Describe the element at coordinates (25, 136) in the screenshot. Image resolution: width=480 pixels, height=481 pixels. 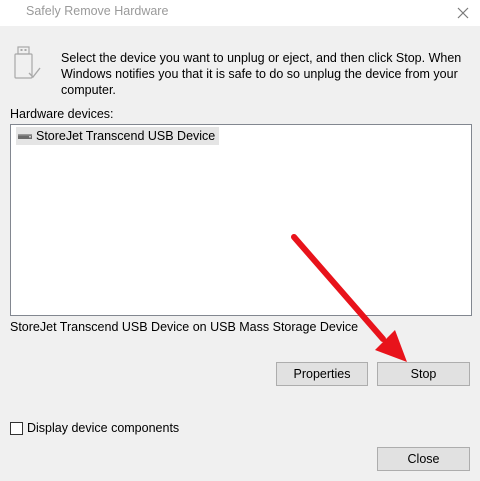
I see `drive-icon` at that location.